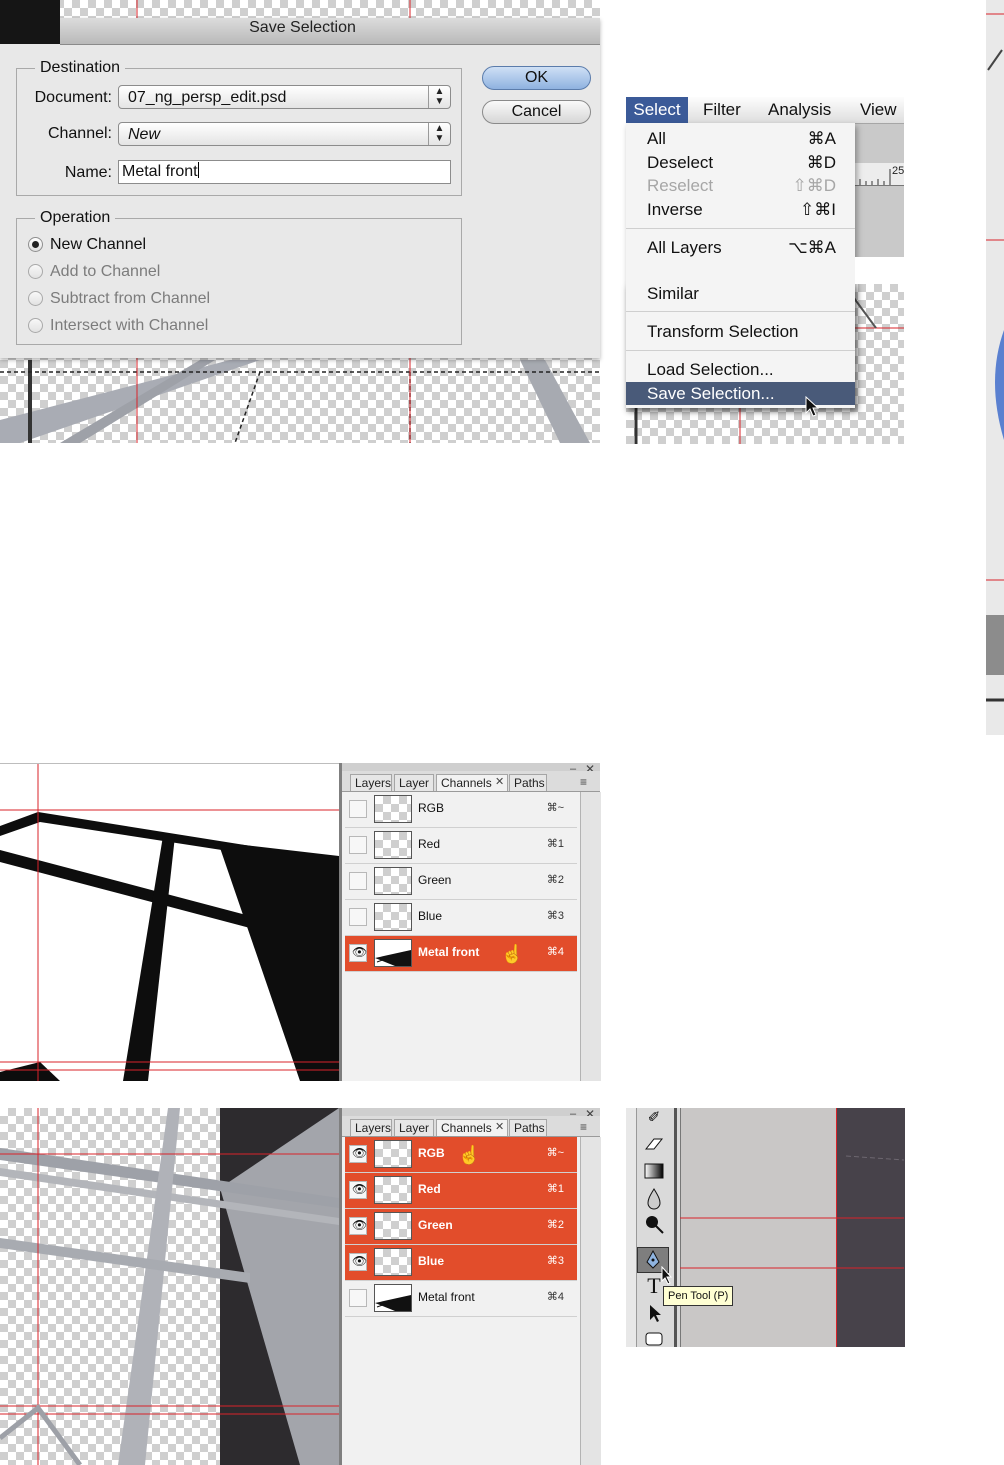 This screenshot has height=1465, width=1004. Describe the element at coordinates (431, 1153) in the screenshot. I see `channel-name: RGB` at that location.